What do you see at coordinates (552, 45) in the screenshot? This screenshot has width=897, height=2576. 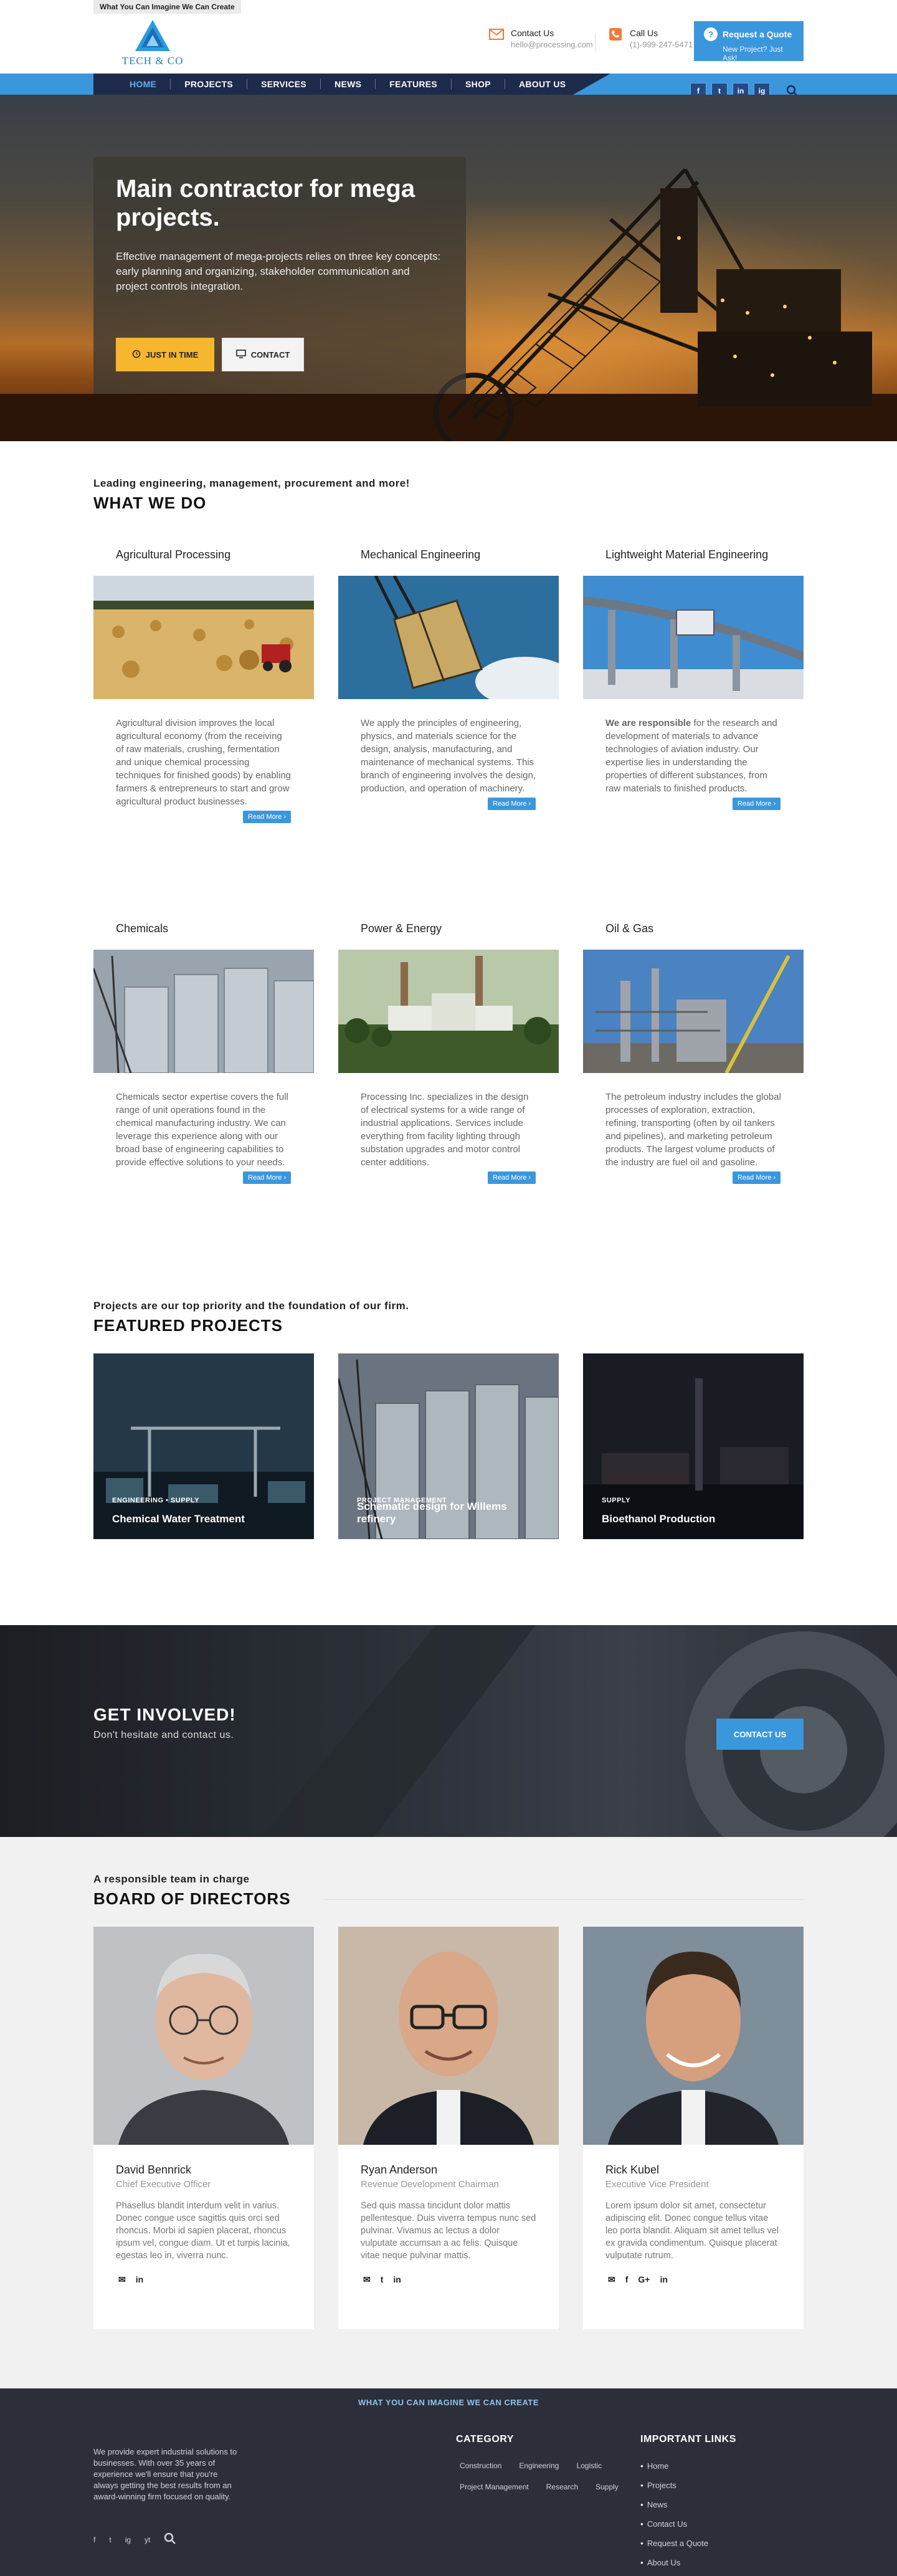 I see `contact-email: hello@processing.com` at bounding box center [552, 45].